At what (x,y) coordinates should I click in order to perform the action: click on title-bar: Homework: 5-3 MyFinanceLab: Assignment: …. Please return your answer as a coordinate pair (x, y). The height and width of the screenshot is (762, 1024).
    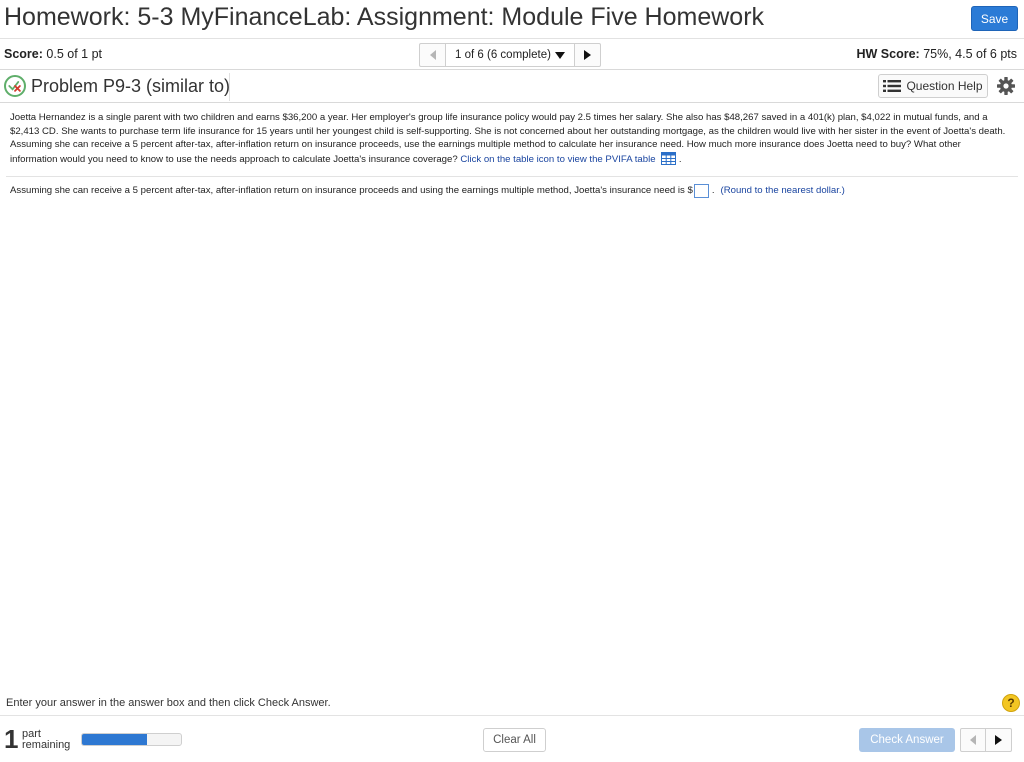
    Looking at the image, I should click on (512, 18).